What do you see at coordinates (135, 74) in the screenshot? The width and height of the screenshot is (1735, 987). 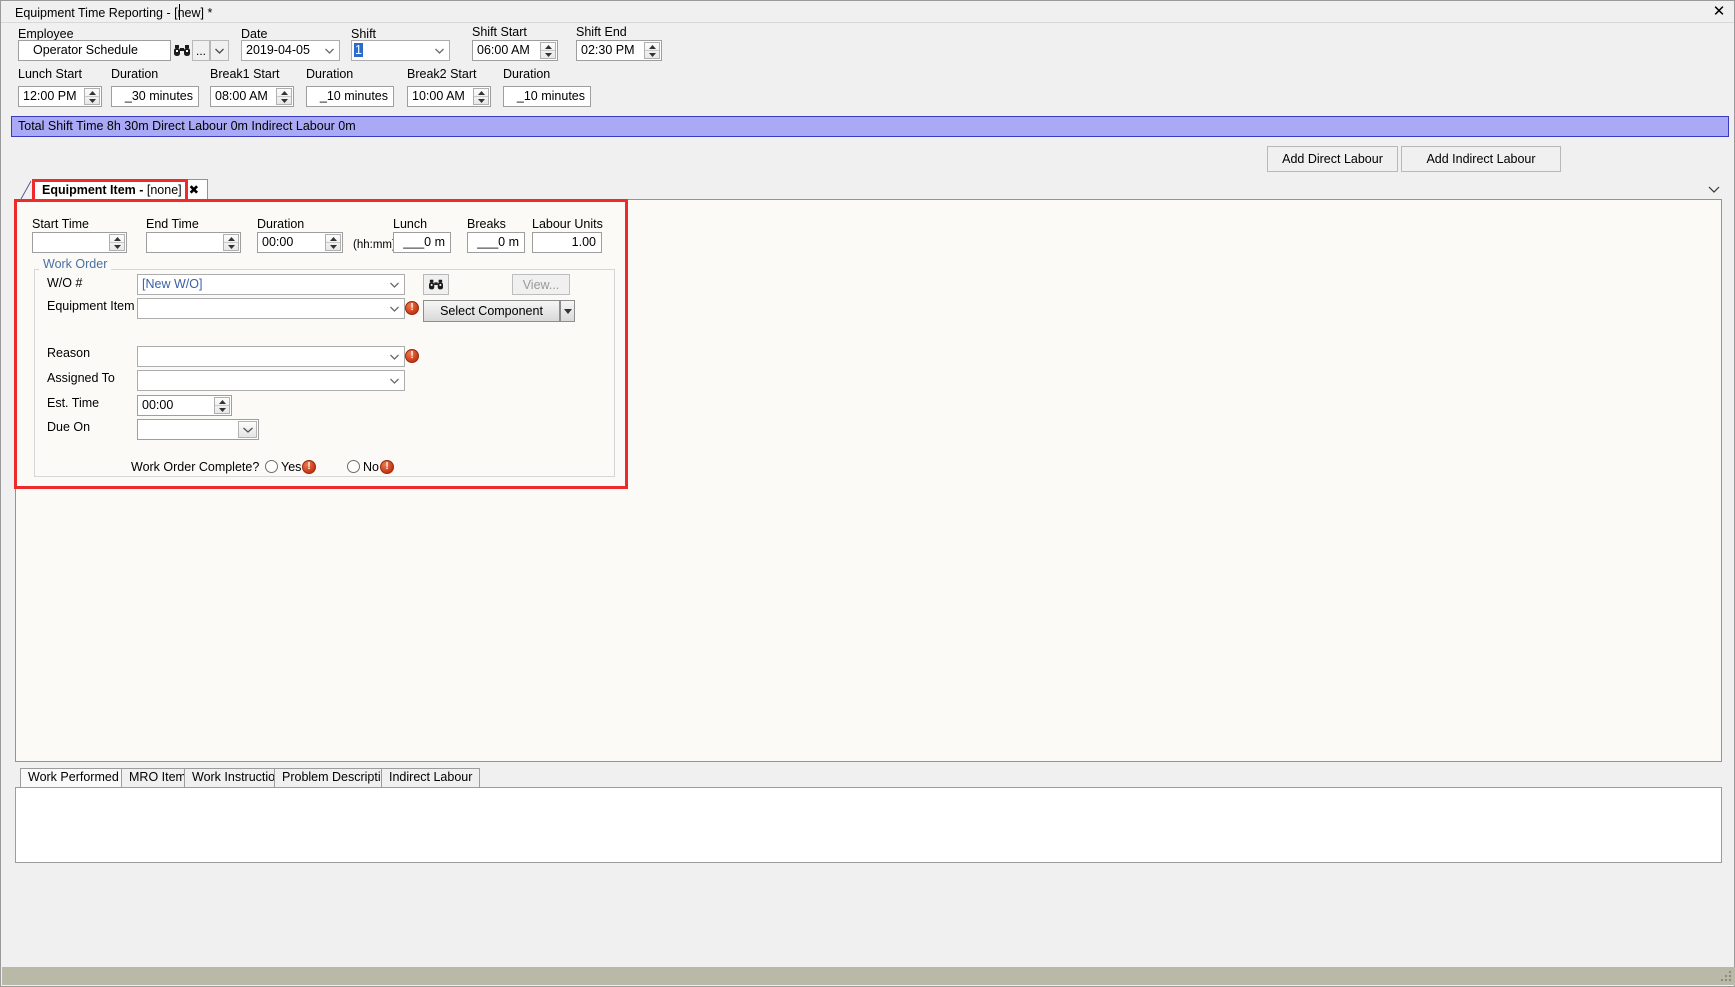 I see `lunch-duration-label: Duration` at bounding box center [135, 74].